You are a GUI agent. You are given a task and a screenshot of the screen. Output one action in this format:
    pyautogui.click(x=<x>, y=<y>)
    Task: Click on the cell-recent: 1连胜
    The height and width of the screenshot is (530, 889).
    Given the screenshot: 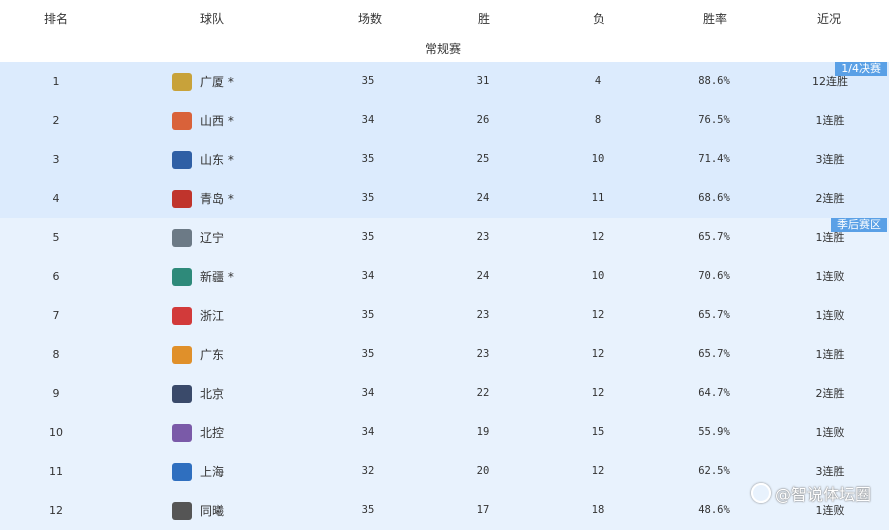 What is the action you would take?
    pyautogui.click(x=830, y=120)
    